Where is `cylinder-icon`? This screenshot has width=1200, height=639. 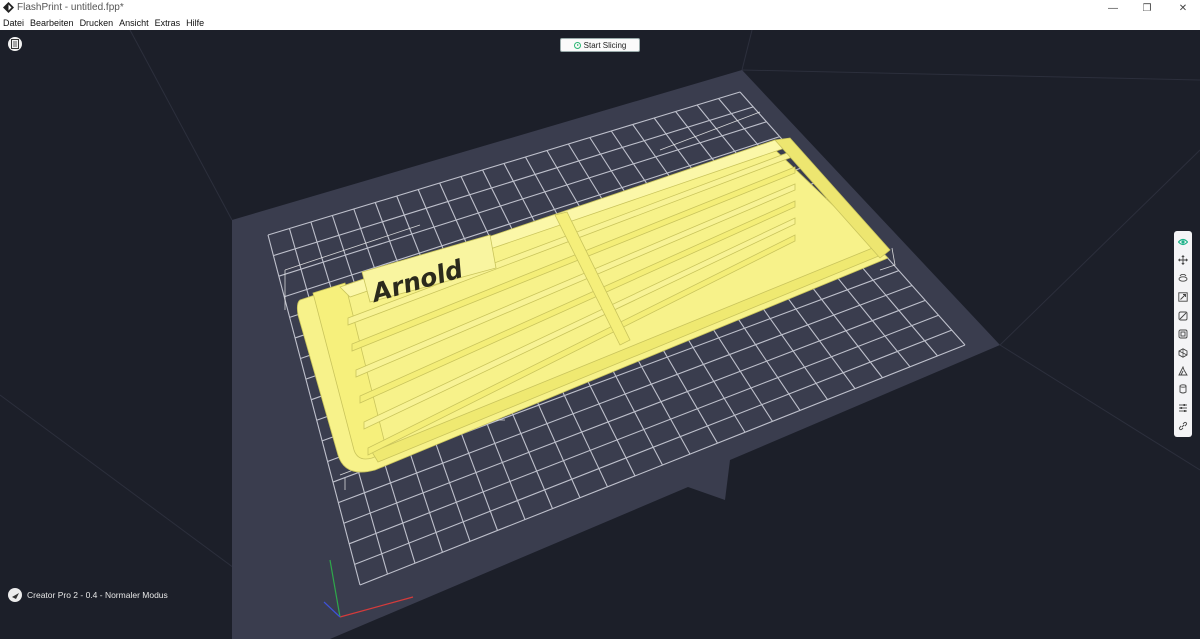 cylinder-icon is located at coordinates (1183, 389).